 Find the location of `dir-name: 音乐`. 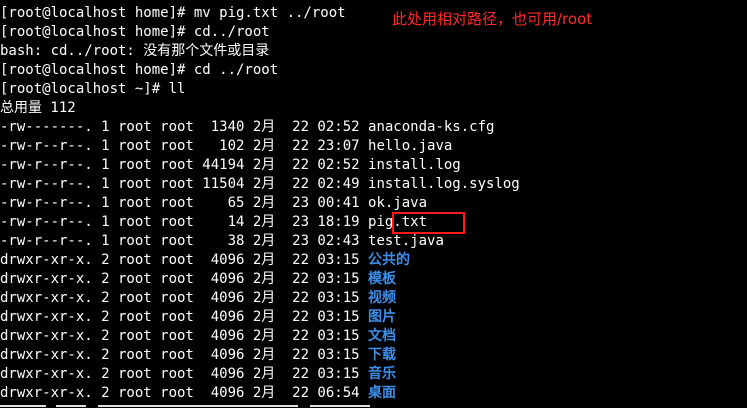

dir-name: 音乐 is located at coordinates (382, 374).